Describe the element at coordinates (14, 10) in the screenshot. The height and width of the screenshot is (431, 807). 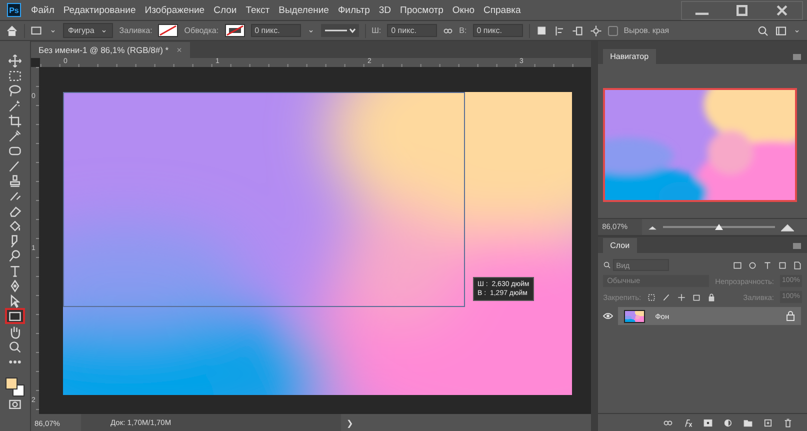
I see `app-logo: Ps` at that location.